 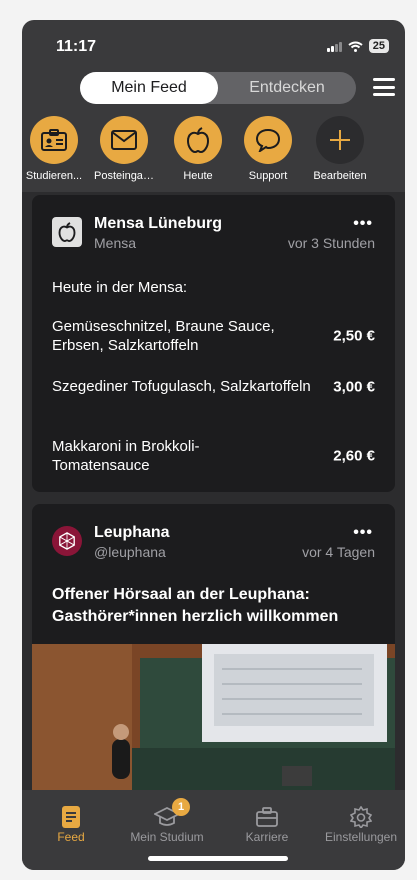 I want to click on lecture-hall-photo, so click(x=213, y=717).